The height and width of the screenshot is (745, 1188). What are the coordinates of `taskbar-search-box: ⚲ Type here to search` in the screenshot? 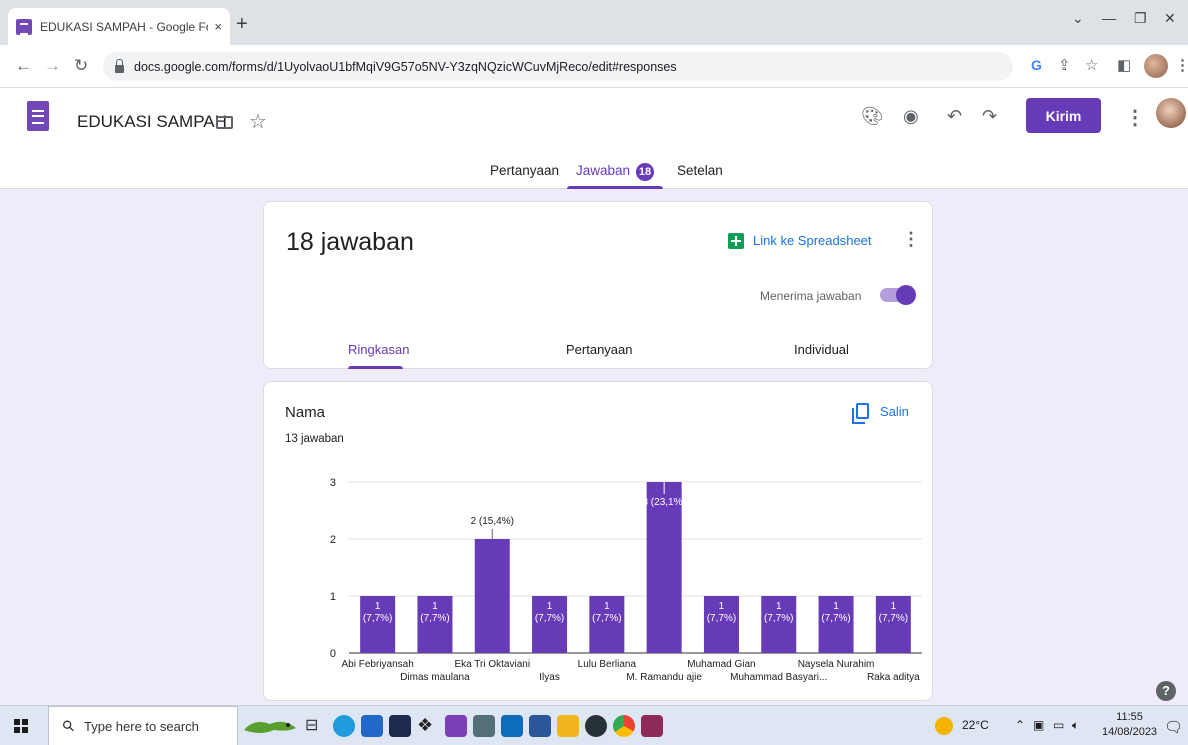 It's located at (143, 725).